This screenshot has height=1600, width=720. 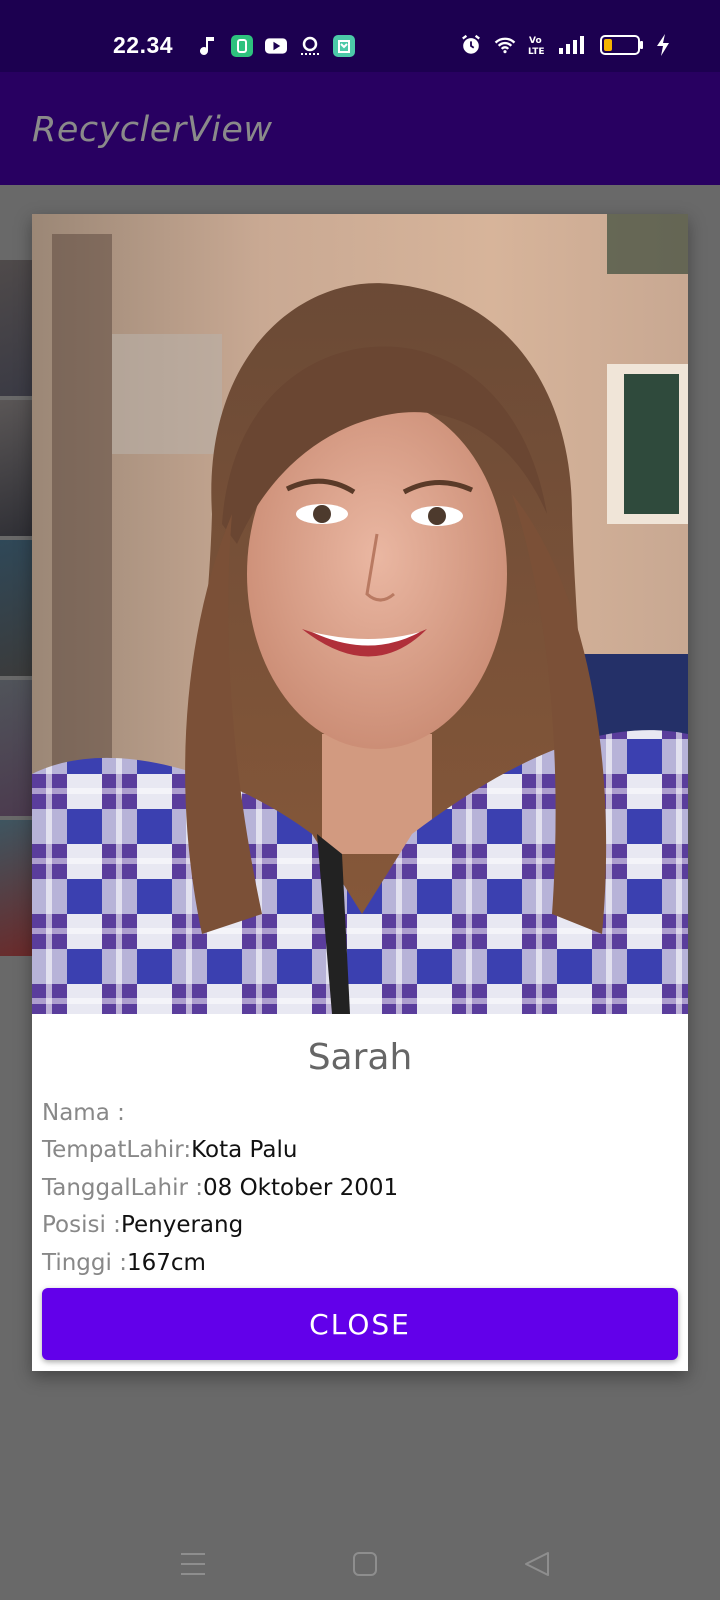 What do you see at coordinates (193, 1564) in the screenshot?
I see `menu-icon` at bounding box center [193, 1564].